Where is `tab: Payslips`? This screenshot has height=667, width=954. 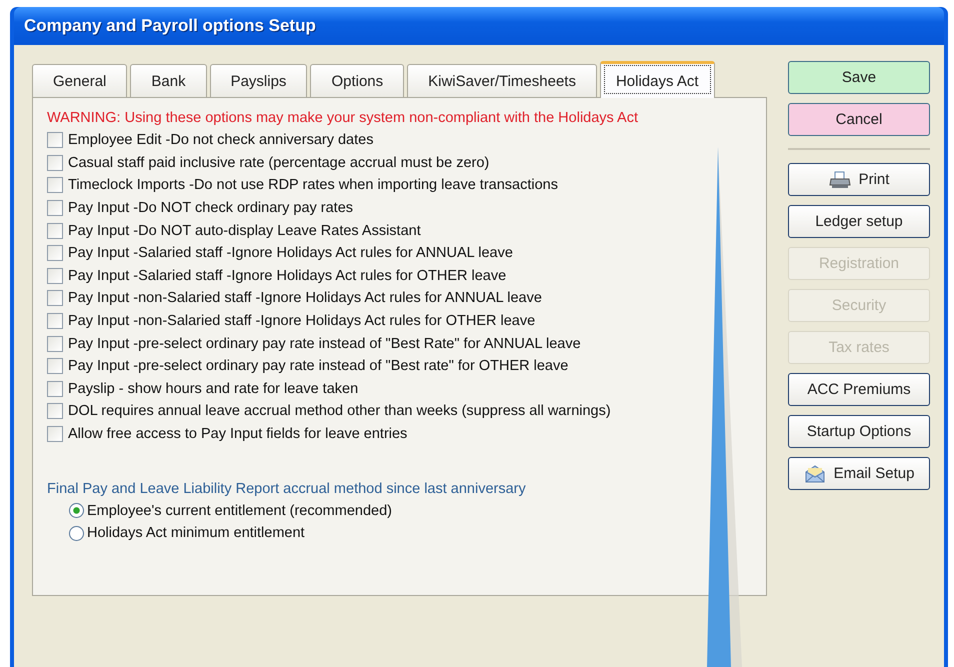
tab: Payslips is located at coordinates (259, 80).